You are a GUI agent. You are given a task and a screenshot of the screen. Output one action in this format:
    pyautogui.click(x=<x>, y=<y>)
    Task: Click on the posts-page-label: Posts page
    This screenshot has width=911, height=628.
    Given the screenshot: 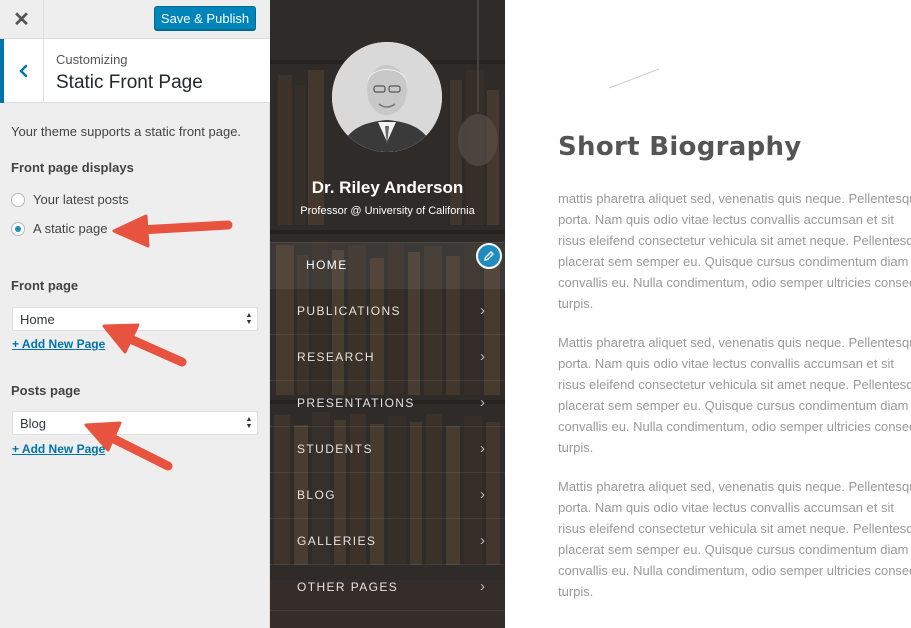 What is the action you would take?
    pyautogui.click(x=46, y=390)
    